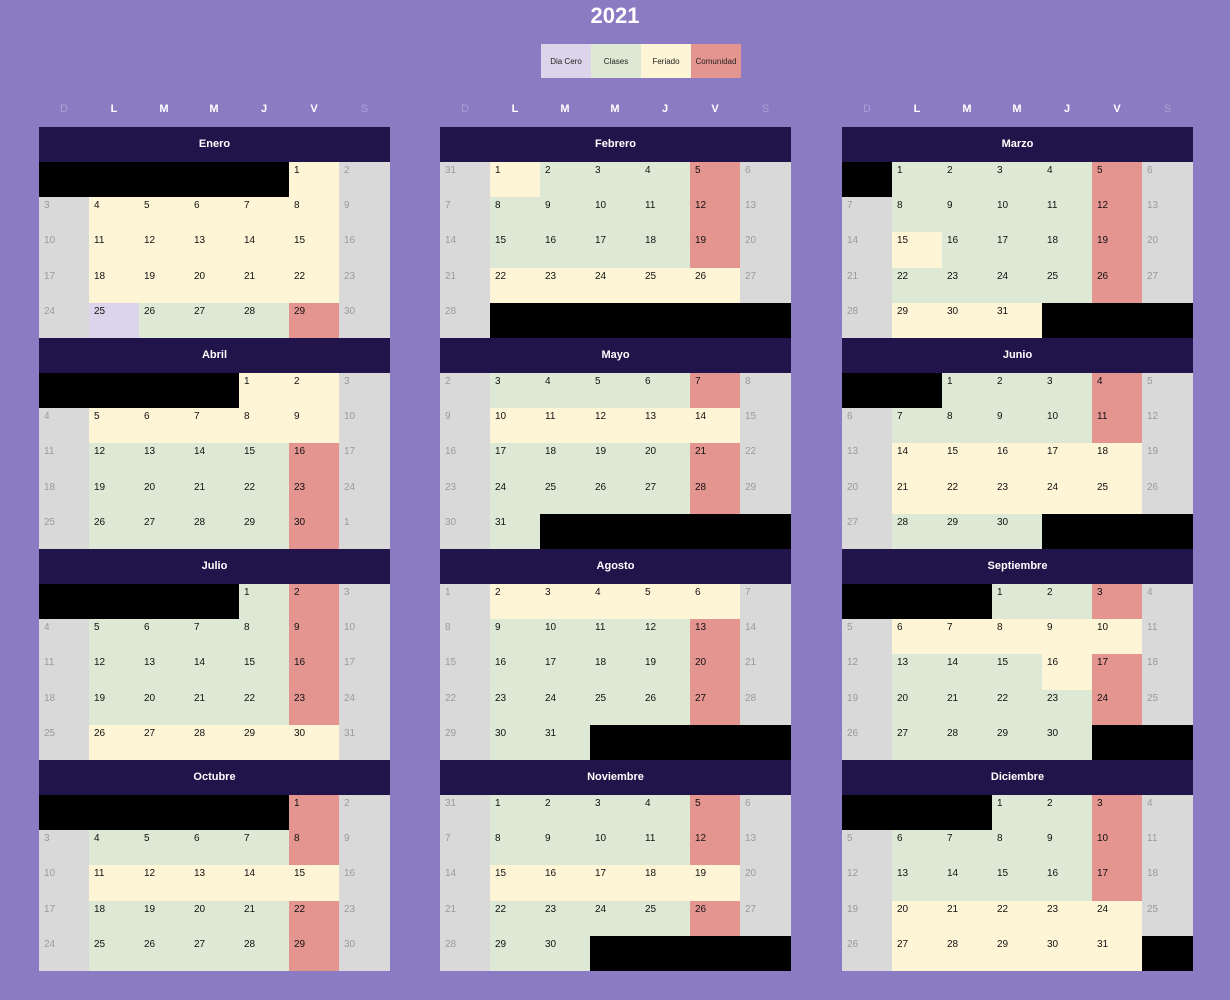  Describe the element at coordinates (1017, 602) in the screenshot. I see `day-cell: 1` at that location.